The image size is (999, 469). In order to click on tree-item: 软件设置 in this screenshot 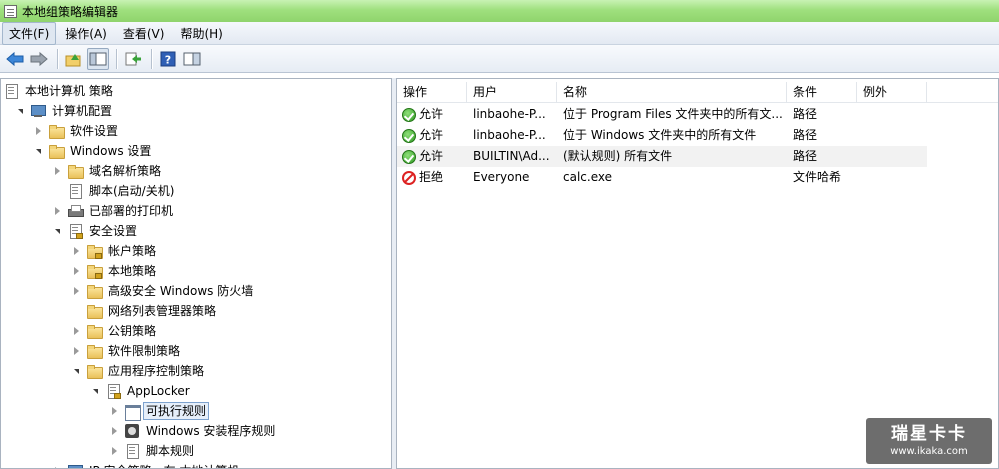, I will do `click(77, 131)`.